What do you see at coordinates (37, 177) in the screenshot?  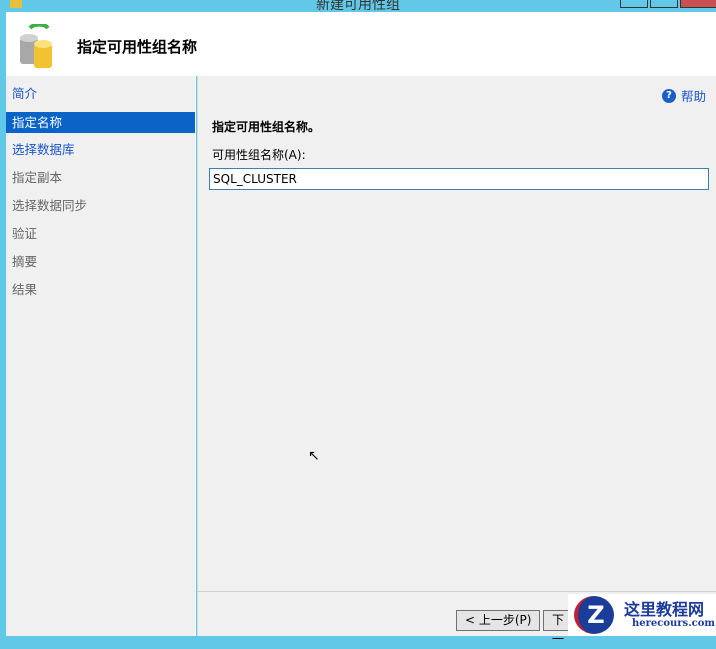 I see `step-specify-replicas: 指定副本` at bounding box center [37, 177].